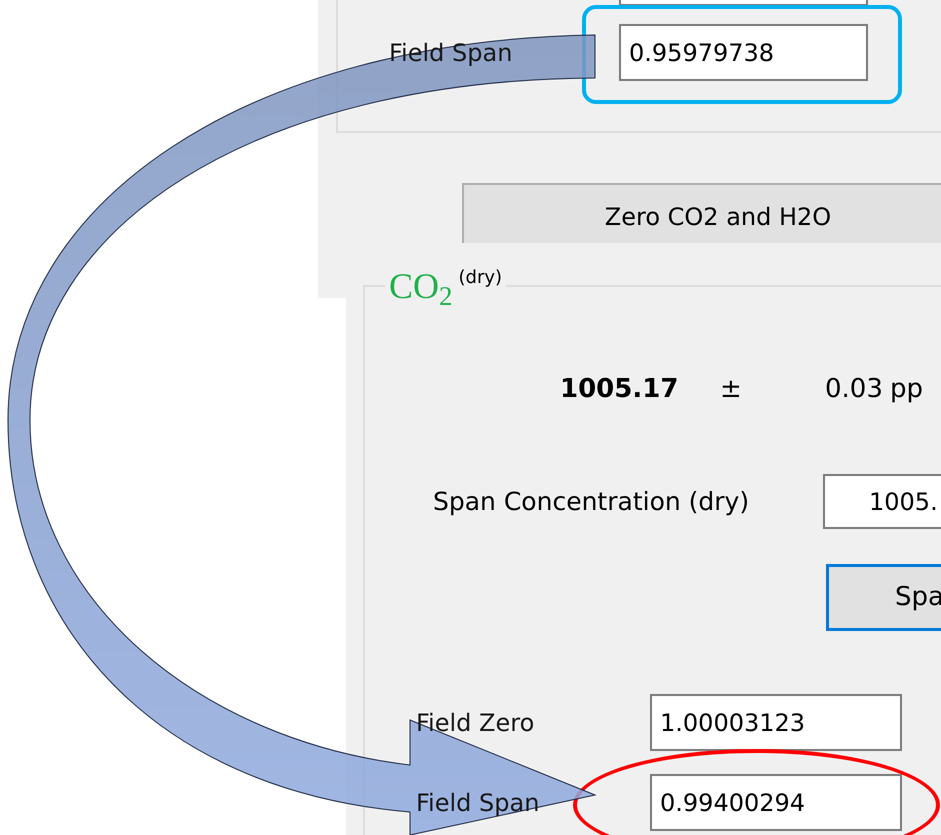 Image resolution: width=941 pixels, height=835 pixels. Describe the element at coordinates (591, 502) in the screenshot. I see `span-concentration-label: Span Concentration (dry)` at that location.